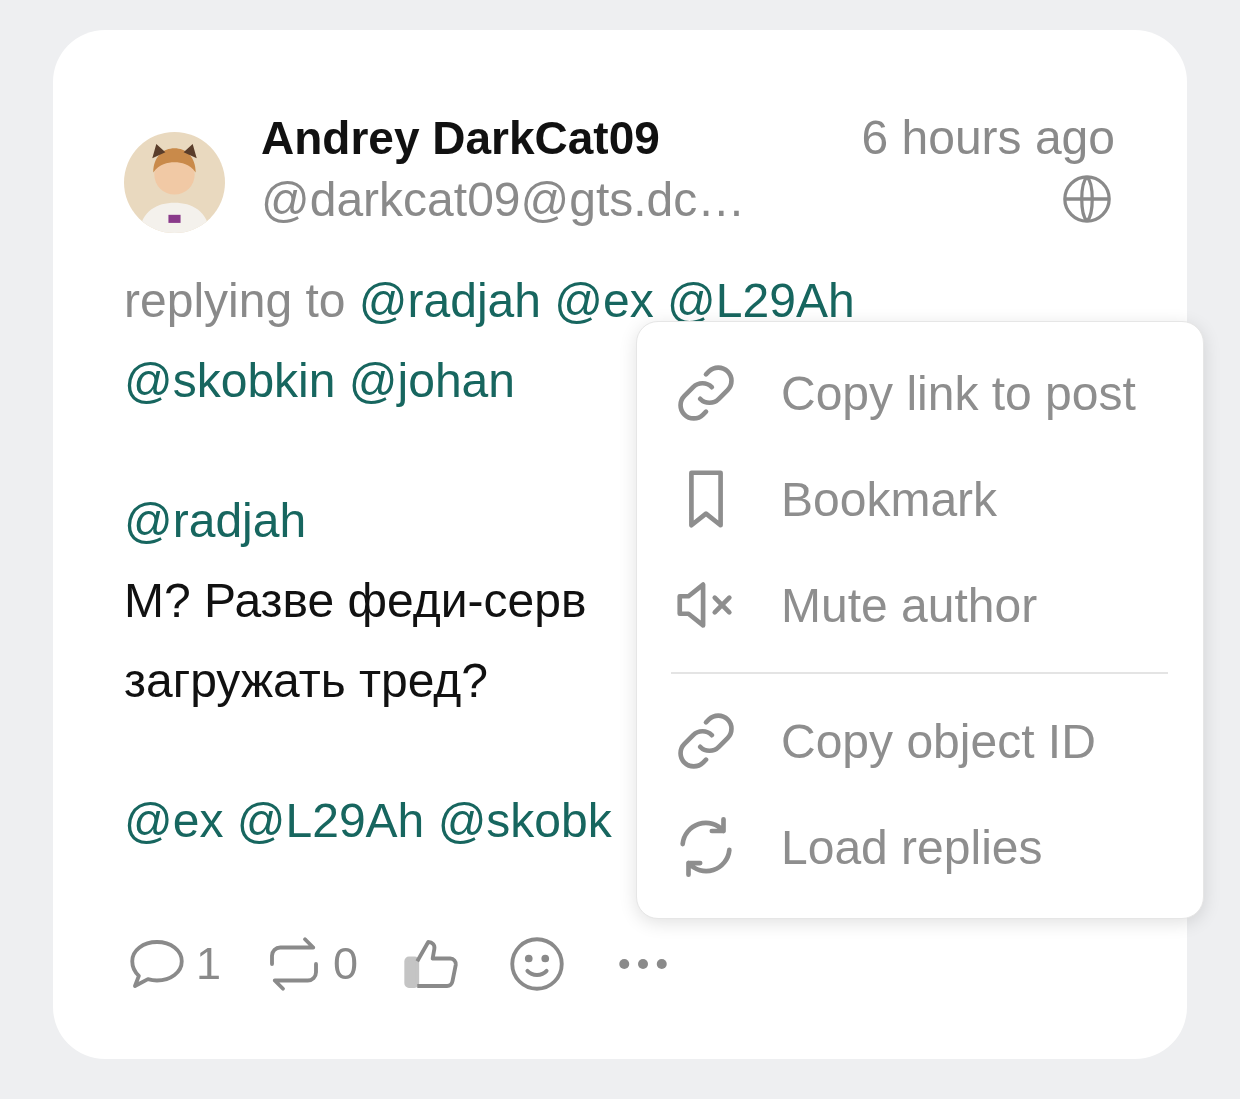 This screenshot has width=1240, height=1099. What do you see at coordinates (173, 964) in the screenshot?
I see `reply-button: 1` at bounding box center [173, 964].